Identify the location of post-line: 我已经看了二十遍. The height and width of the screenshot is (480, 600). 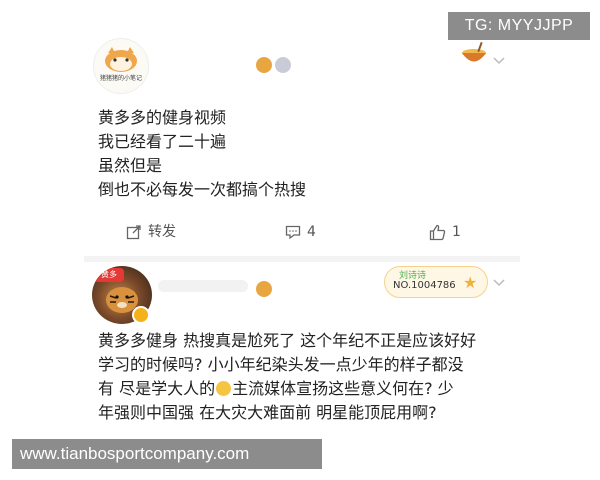
(162, 141).